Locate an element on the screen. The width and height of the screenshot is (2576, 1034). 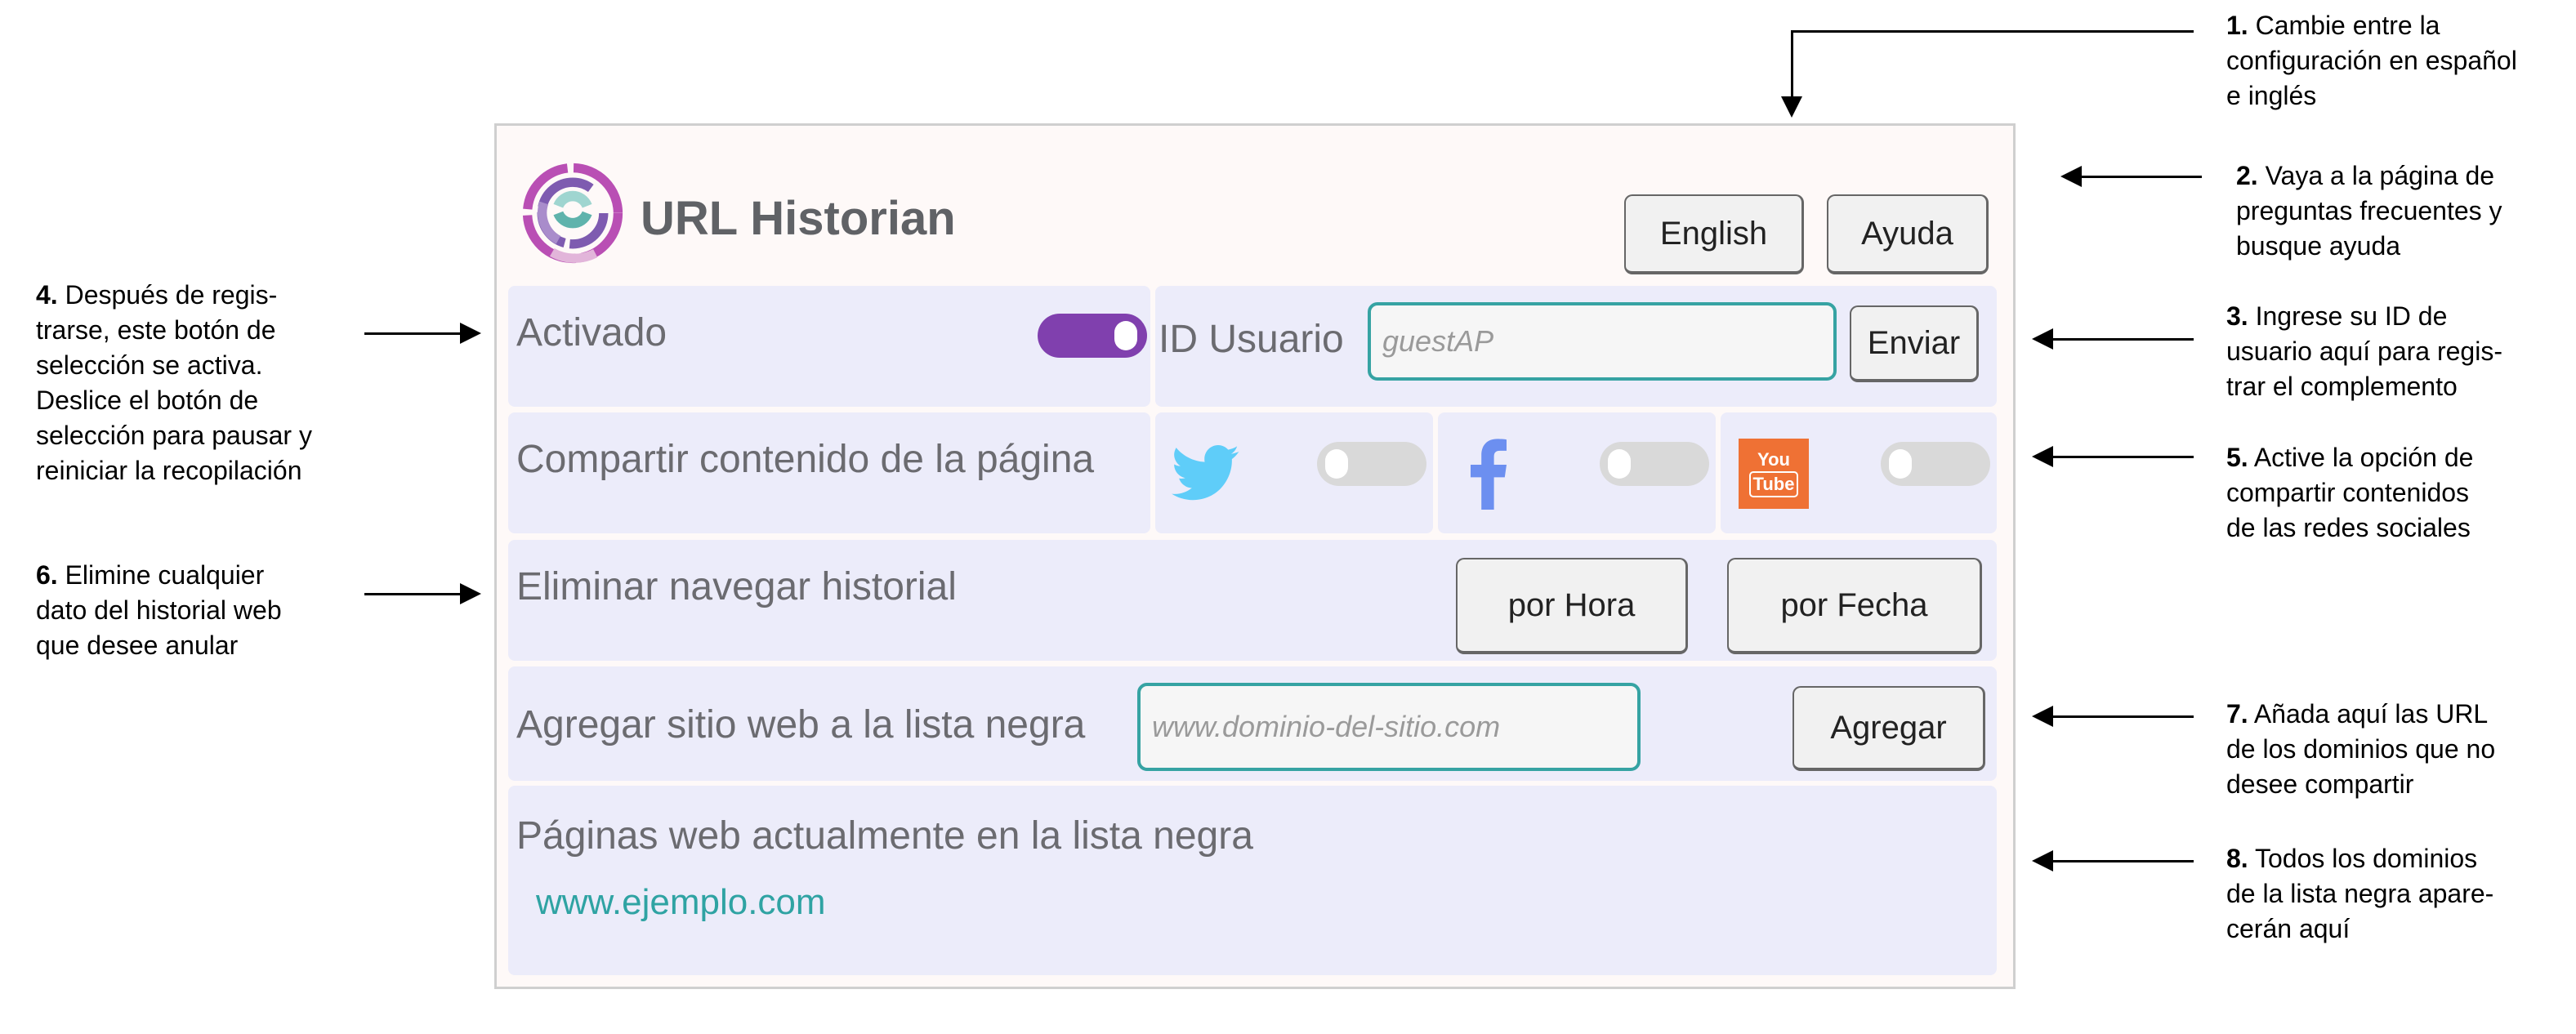
twitter-icon is located at coordinates (1206, 473).